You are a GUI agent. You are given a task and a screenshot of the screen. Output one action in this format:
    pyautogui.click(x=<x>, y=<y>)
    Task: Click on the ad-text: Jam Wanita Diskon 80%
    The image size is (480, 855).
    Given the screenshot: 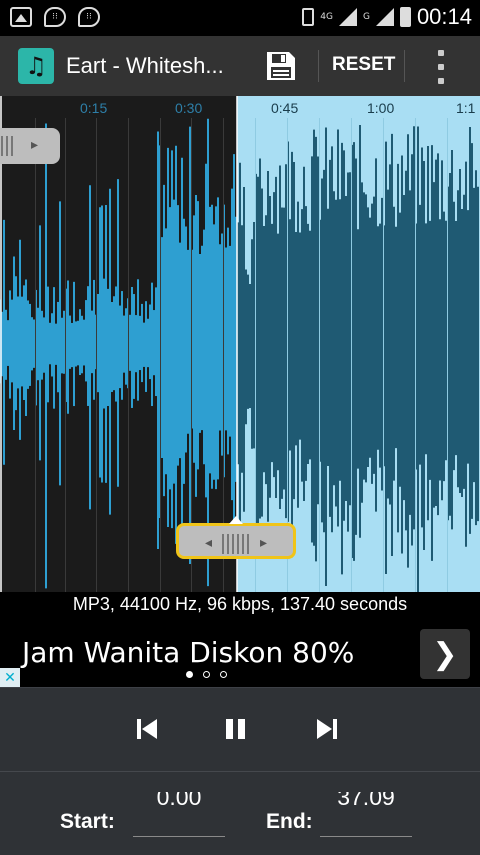 What is the action you would take?
    pyautogui.click(x=188, y=652)
    